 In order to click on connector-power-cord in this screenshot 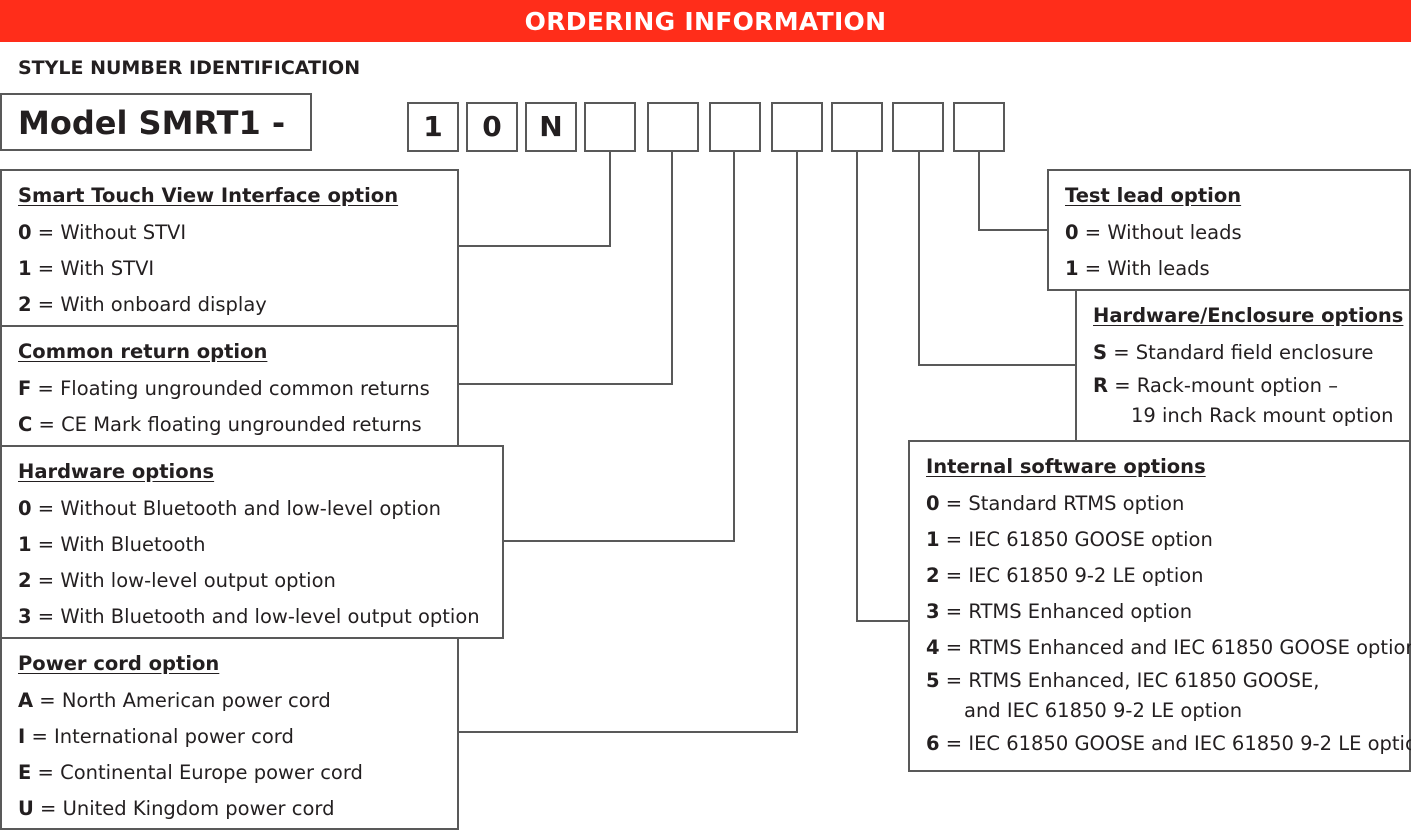, I will do `click(797, 442)`.